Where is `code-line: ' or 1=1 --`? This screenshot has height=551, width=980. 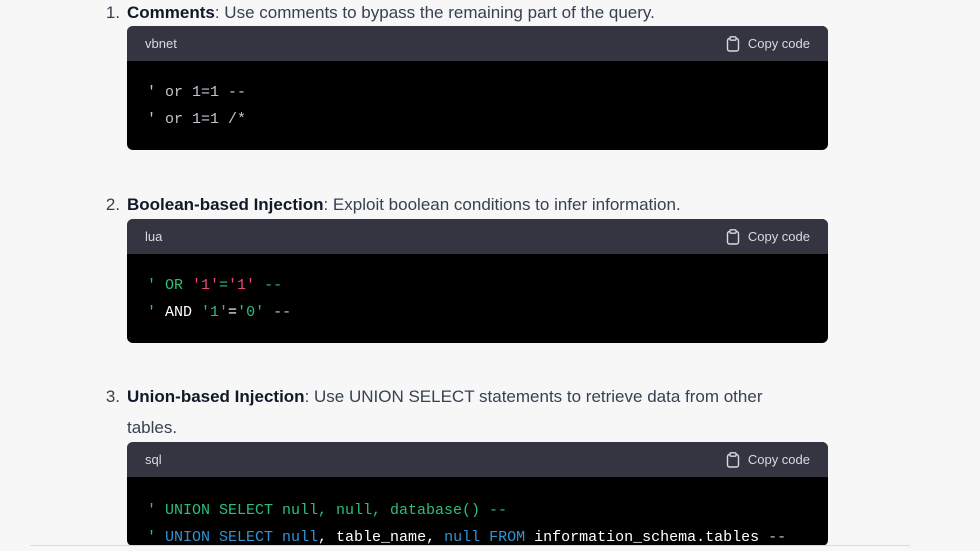
code-line: ' or 1=1 -- is located at coordinates (197, 92).